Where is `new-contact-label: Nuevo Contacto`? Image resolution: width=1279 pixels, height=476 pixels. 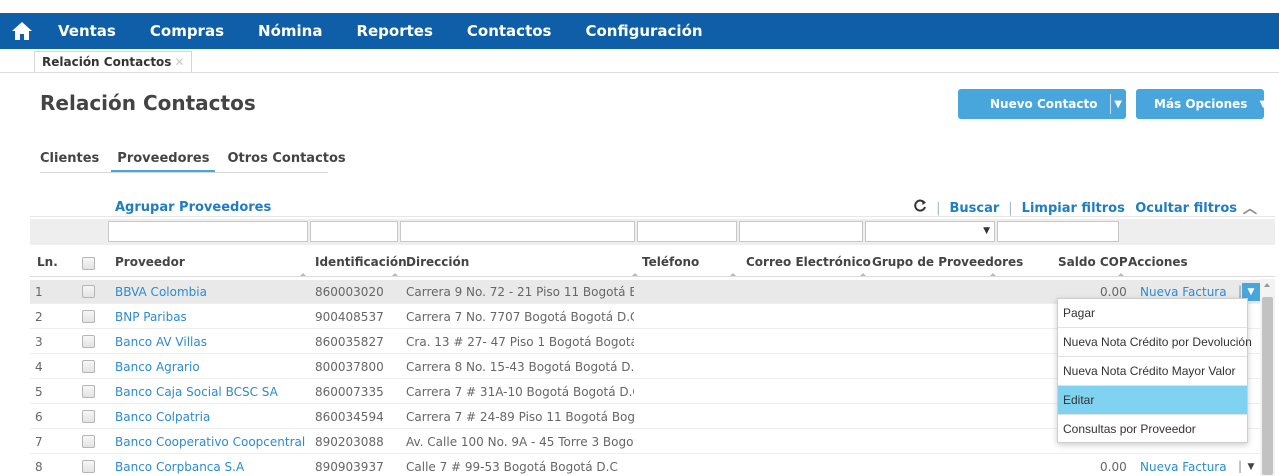 new-contact-label: Nuevo Contacto is located at coordinates (1044, 104).